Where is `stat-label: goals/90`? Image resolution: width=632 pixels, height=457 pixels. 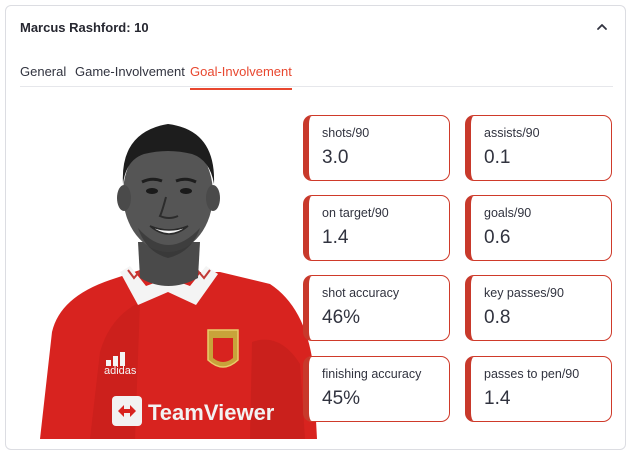 stat-label: goals/90 is located at coordinates (508, 213).